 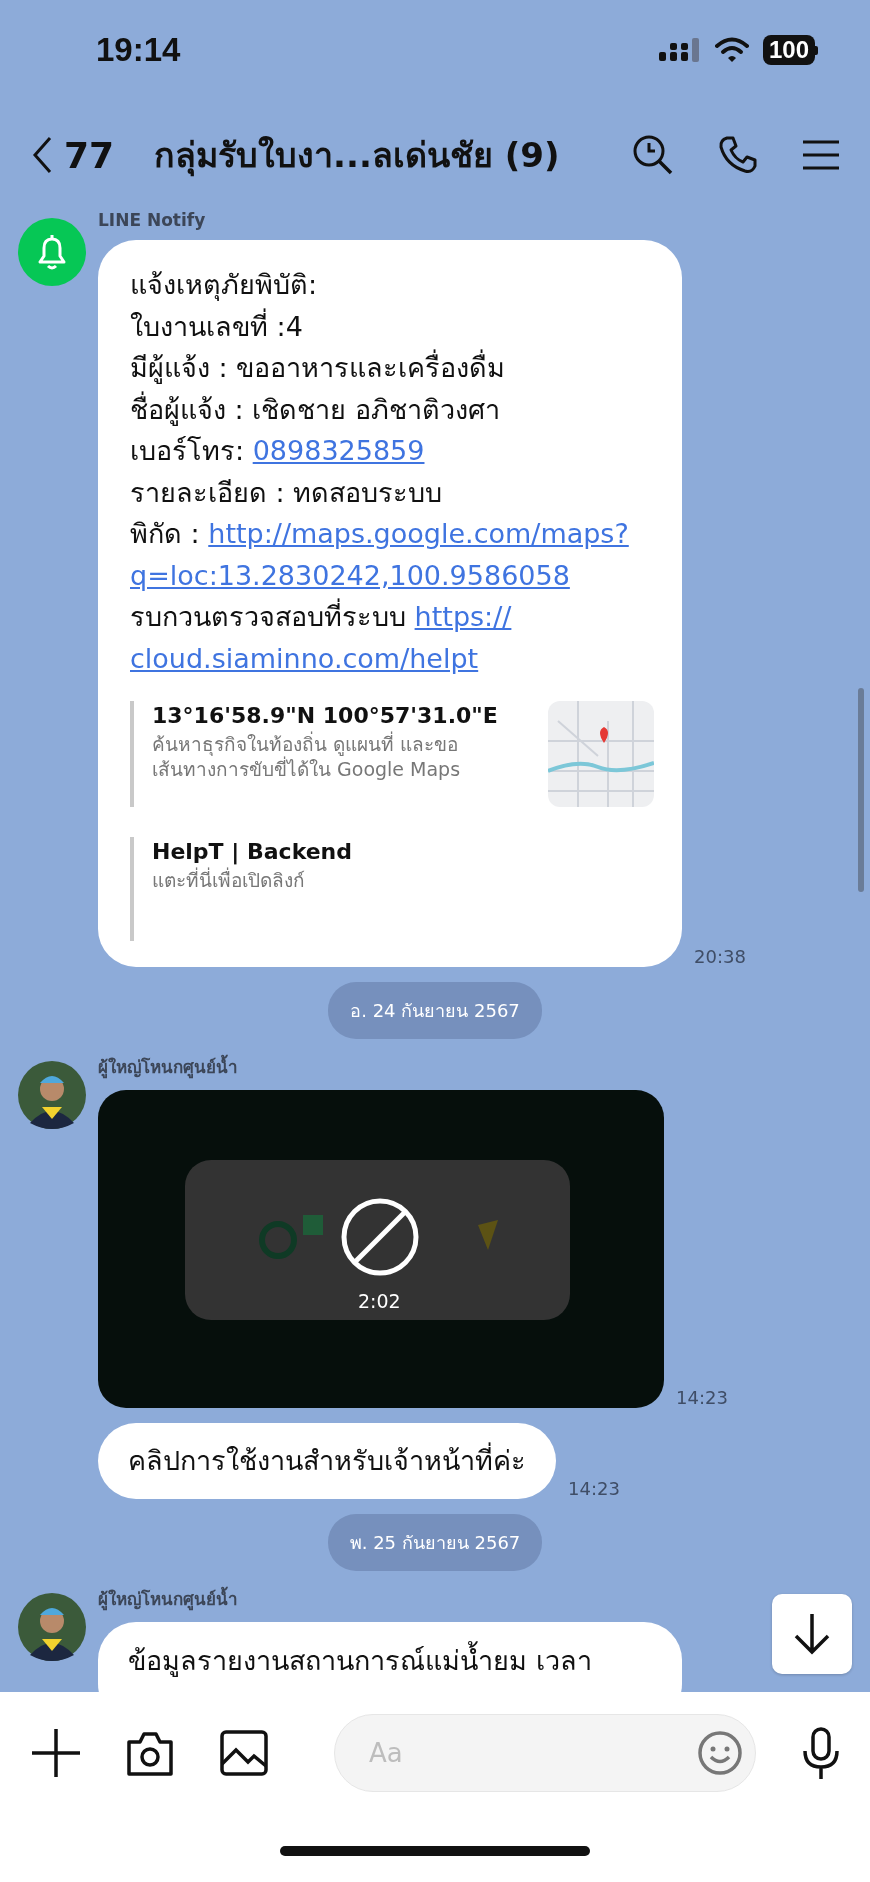 I want to click on microphone-icon, so click(x=821, y=1753).